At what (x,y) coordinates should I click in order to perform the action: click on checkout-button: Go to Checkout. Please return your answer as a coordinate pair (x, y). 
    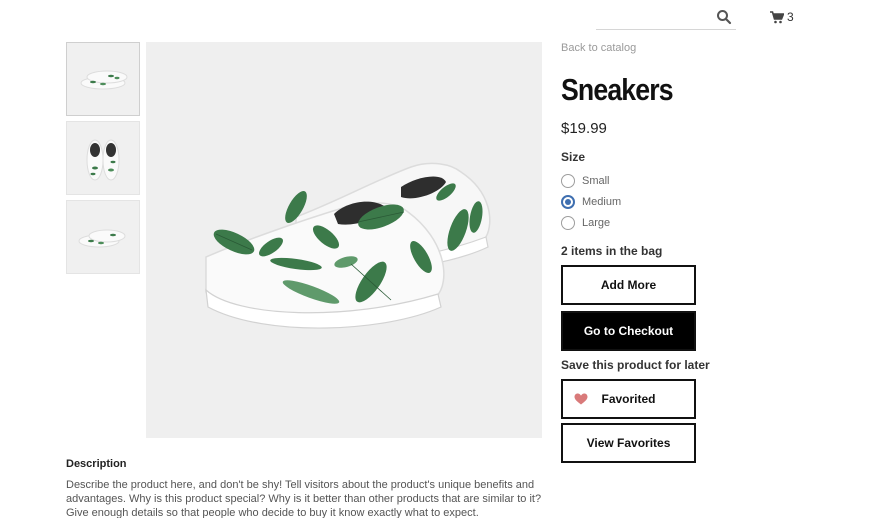
    Looking at the image, I should click on (628, 331).